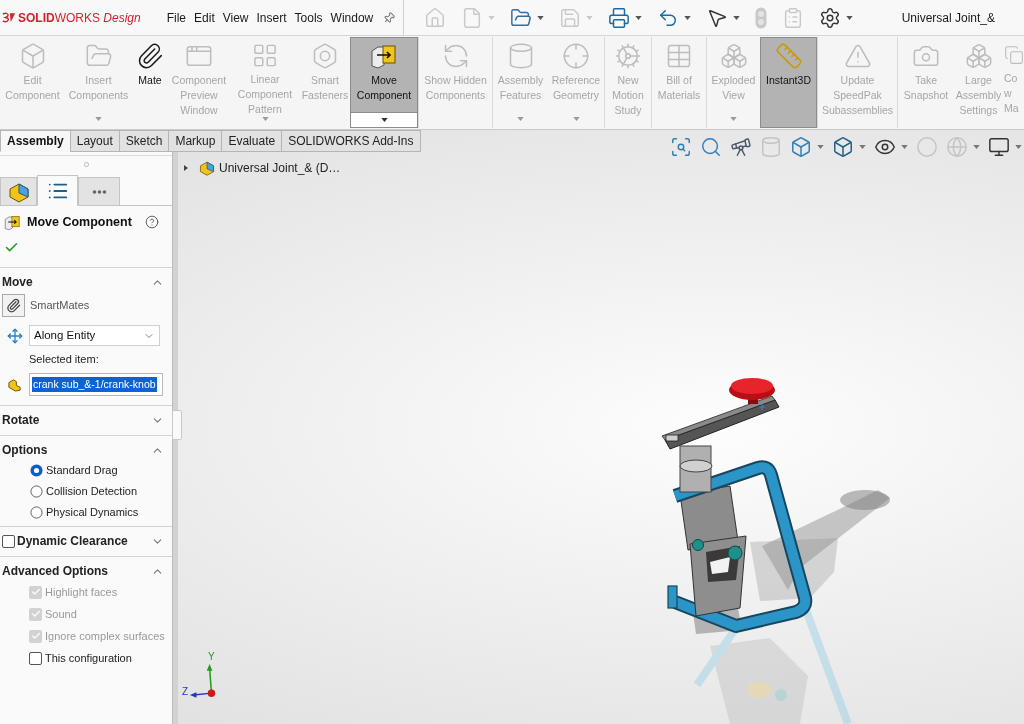  Describe the element at coordinates (999, 147) in the screenshot. I see `monitor-icon` at that location.